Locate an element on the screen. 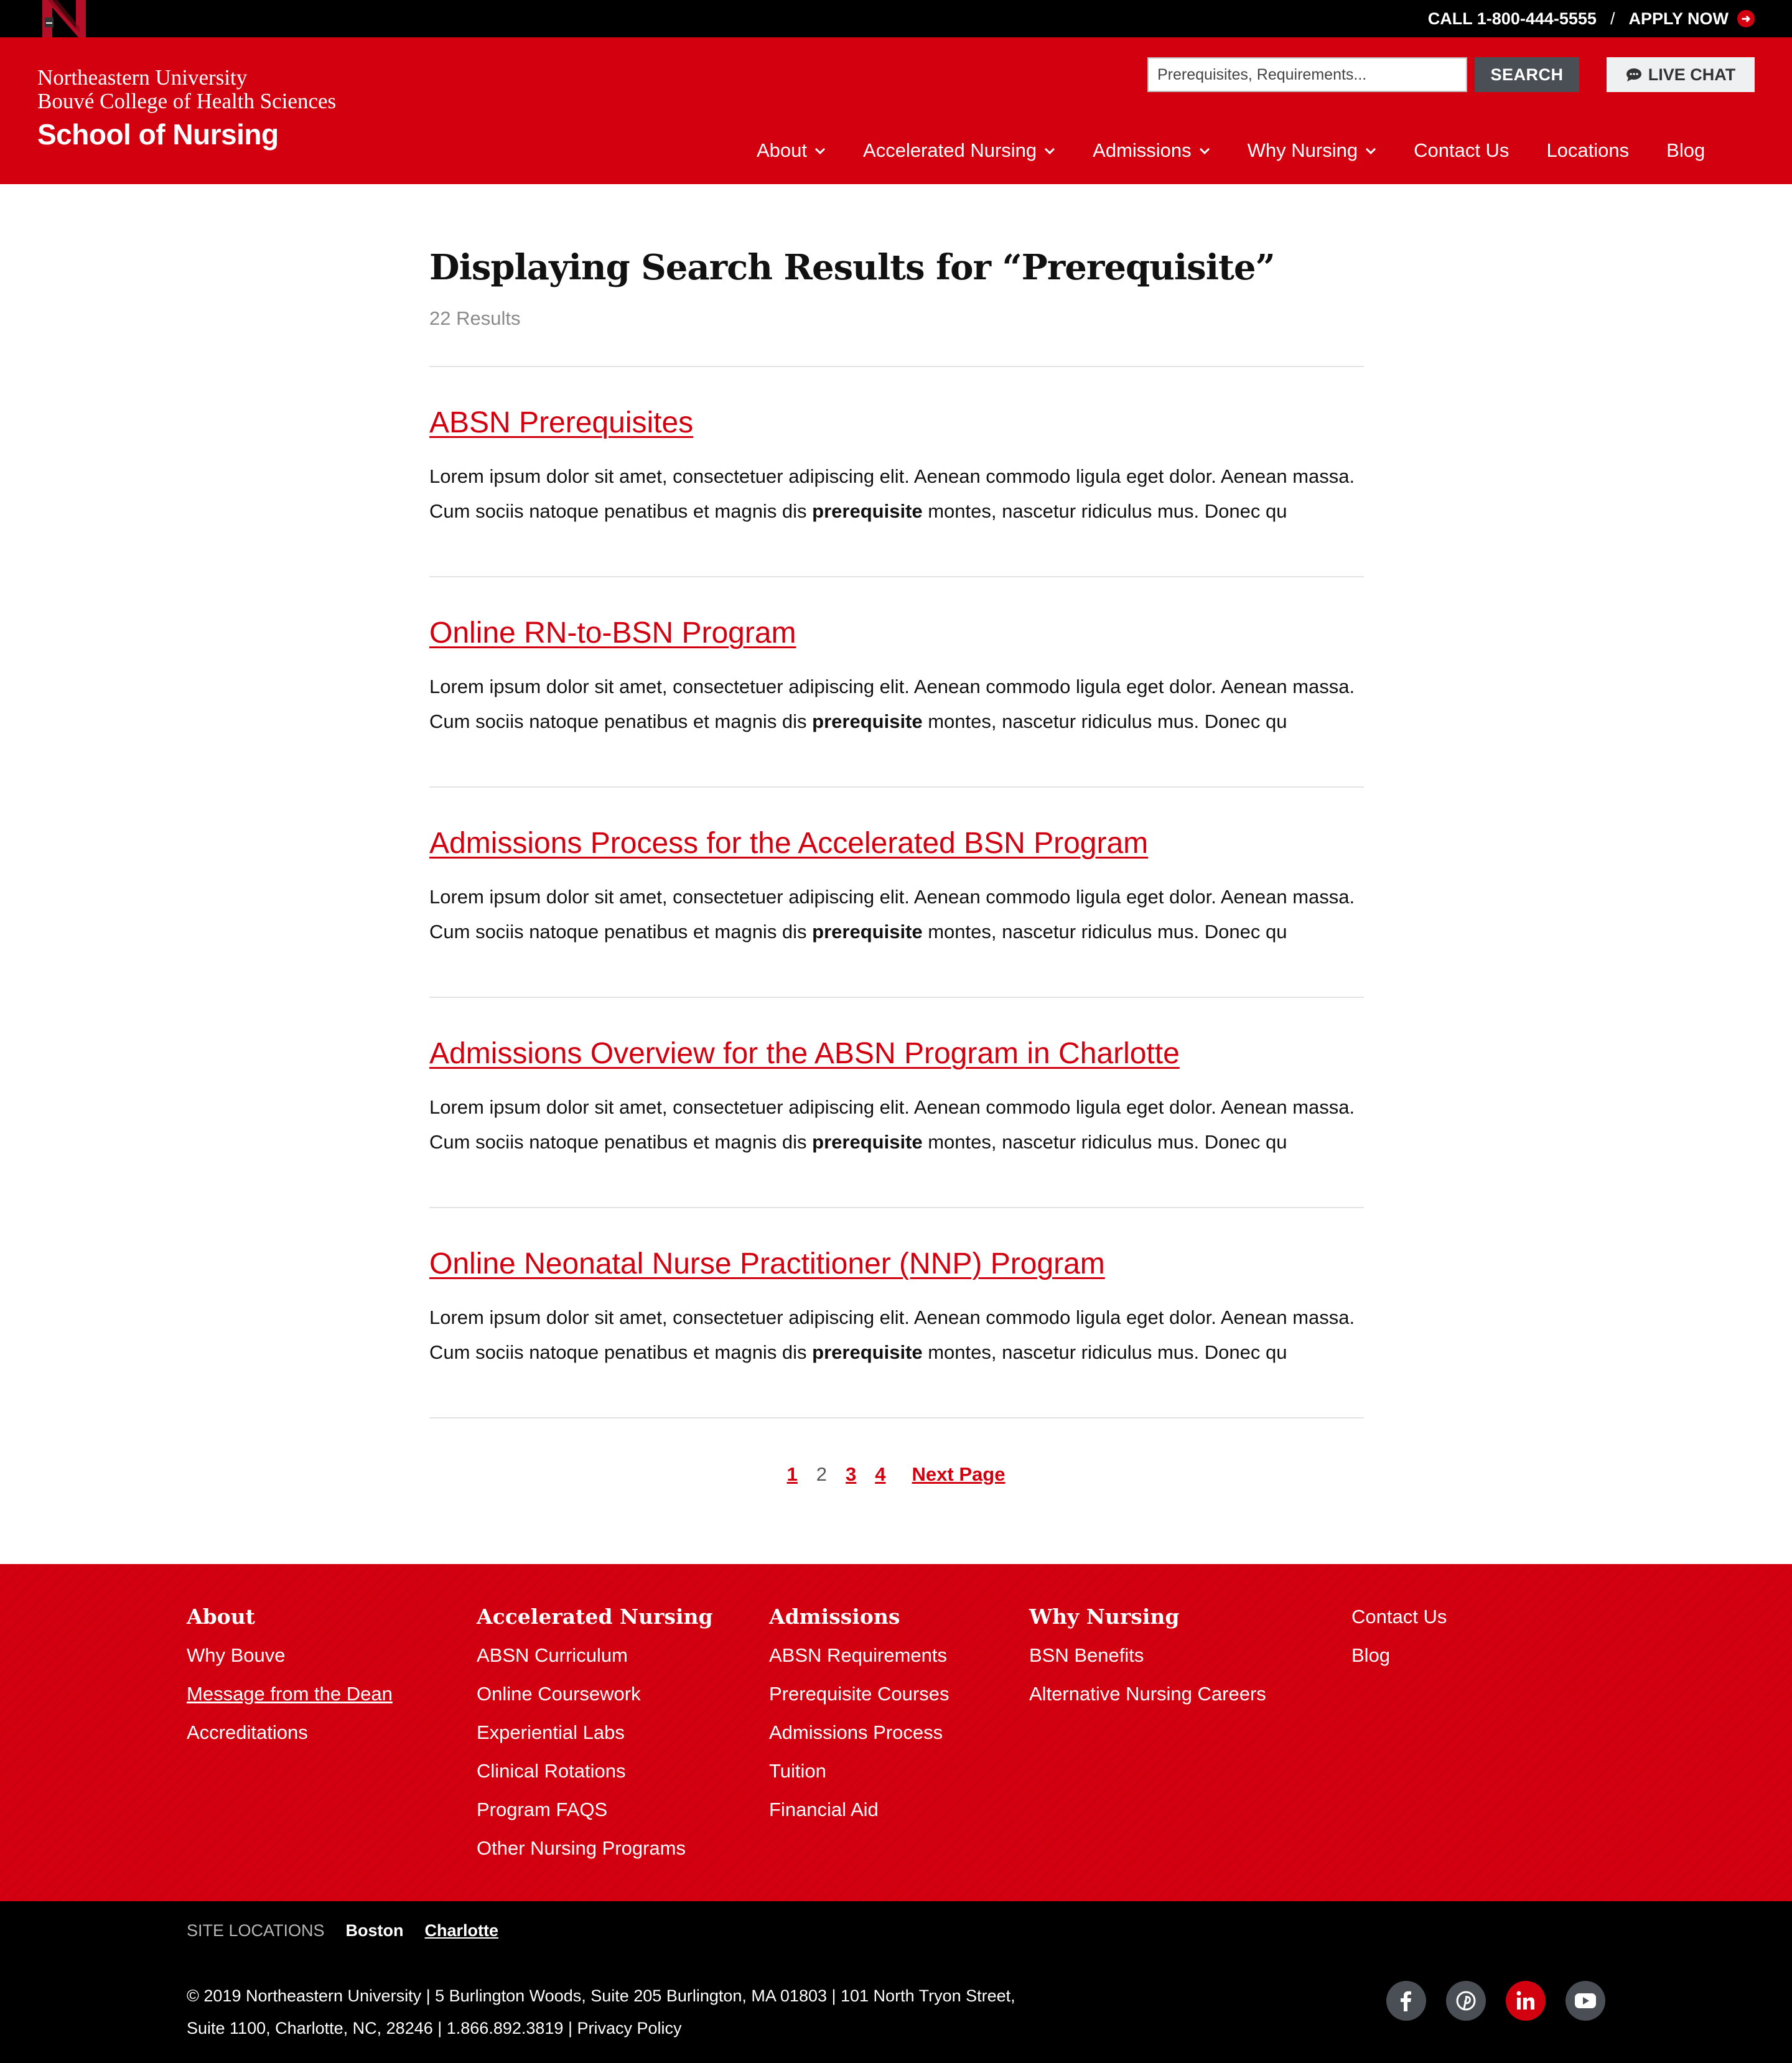 The image size is (1792, 2063). footer-link-blog: Blog is located at coordinates (1399, 1655).